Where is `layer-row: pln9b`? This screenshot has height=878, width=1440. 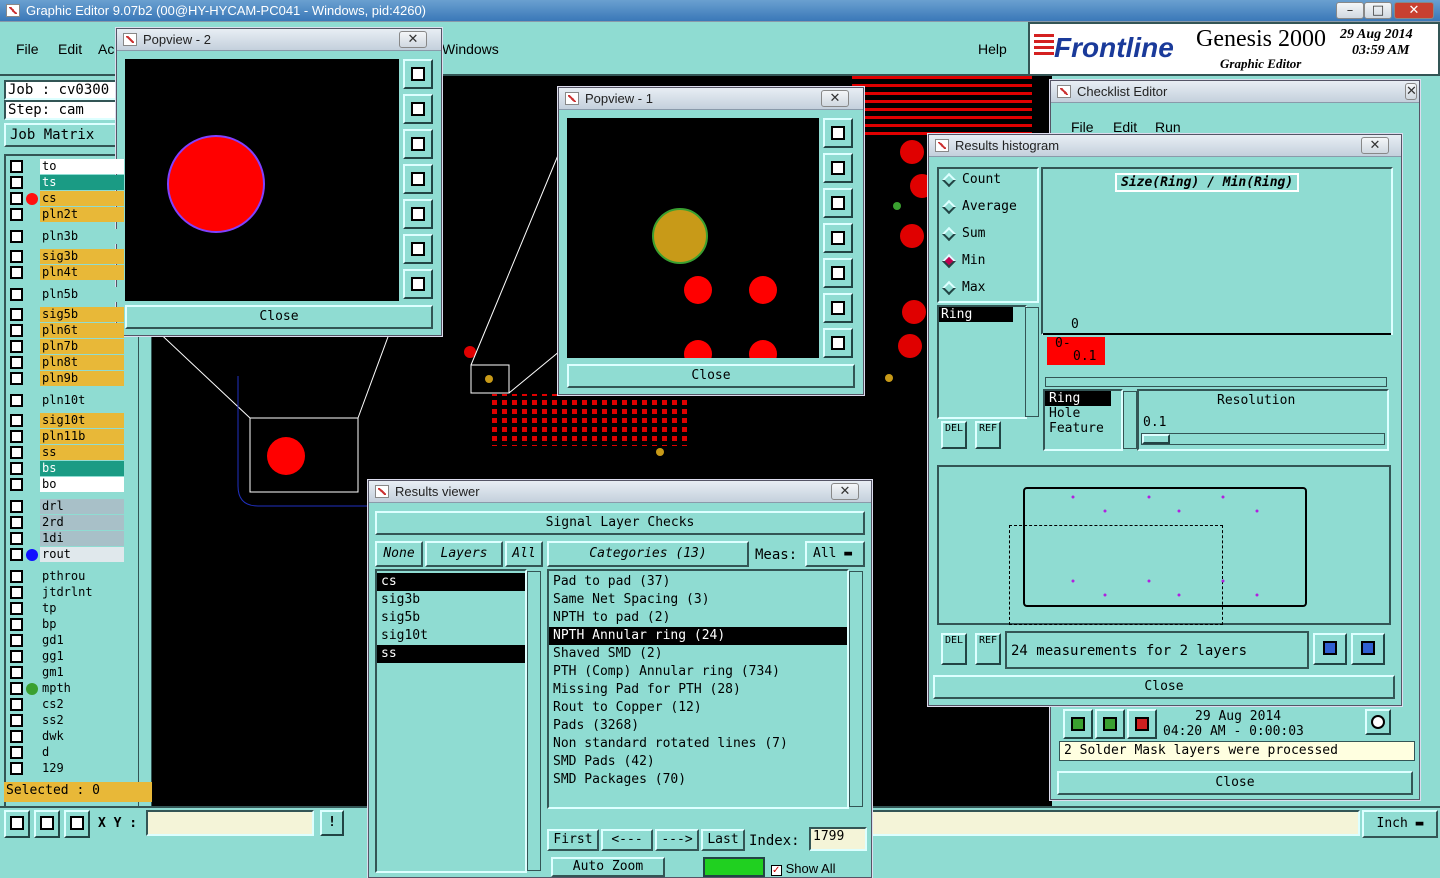 layer-row: pln9b is located at coordinates (67, 378).